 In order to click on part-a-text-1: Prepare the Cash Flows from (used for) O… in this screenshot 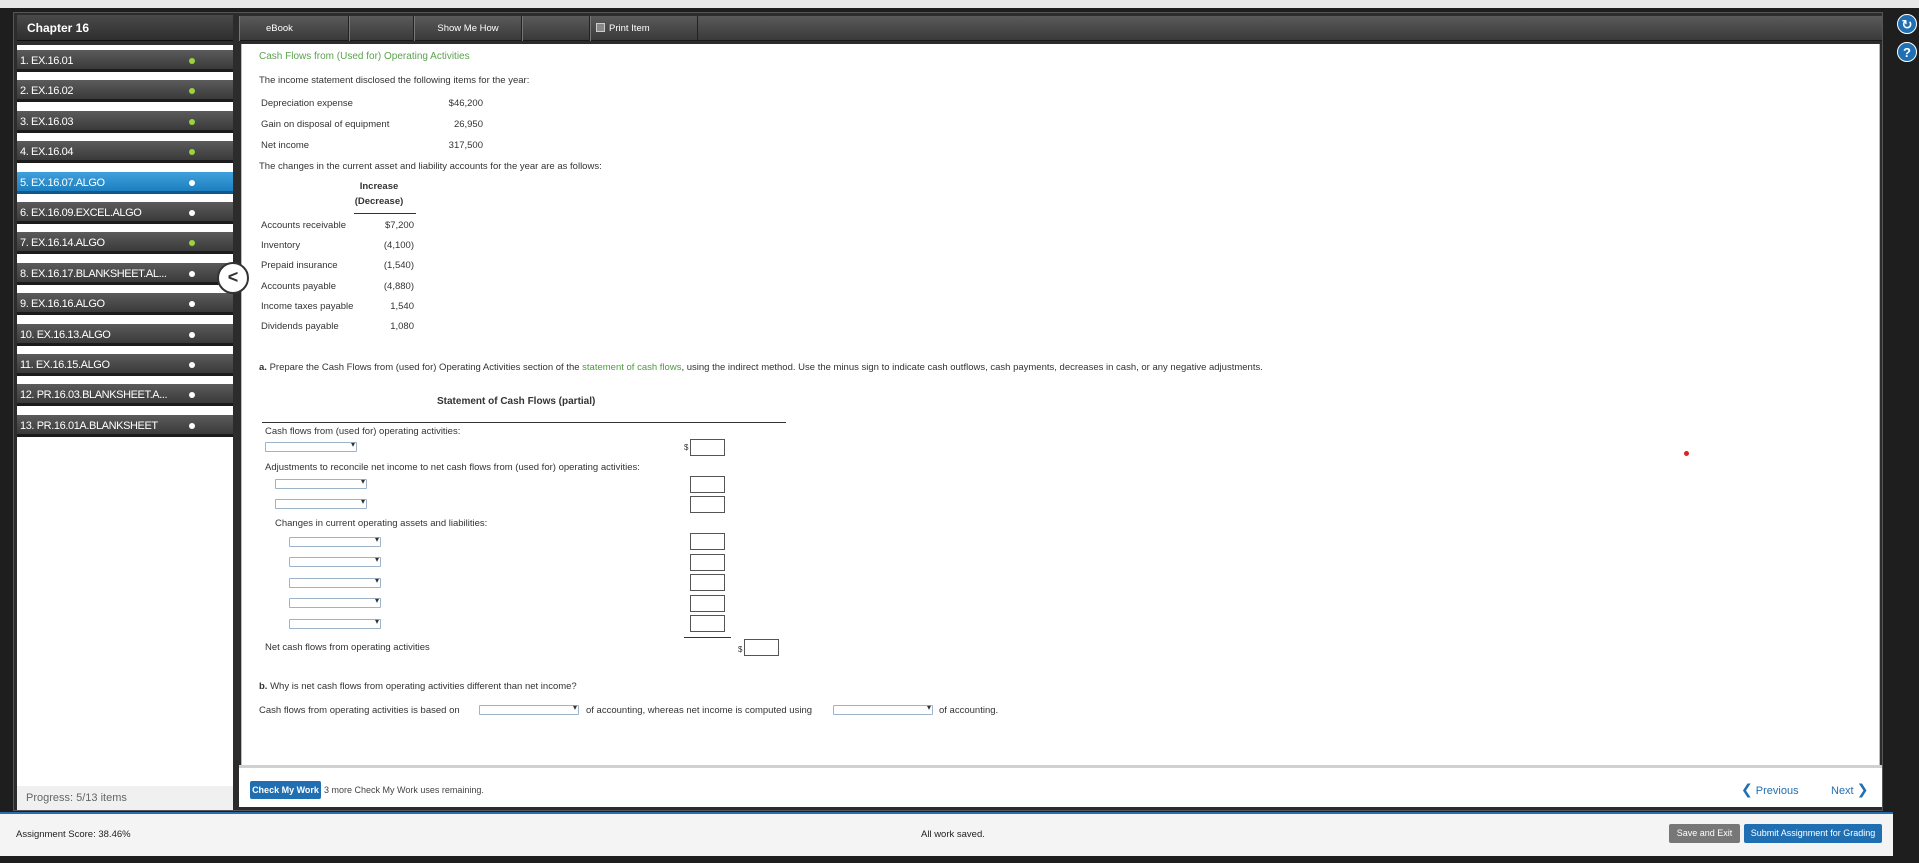, I will do `click(424, 367)`.